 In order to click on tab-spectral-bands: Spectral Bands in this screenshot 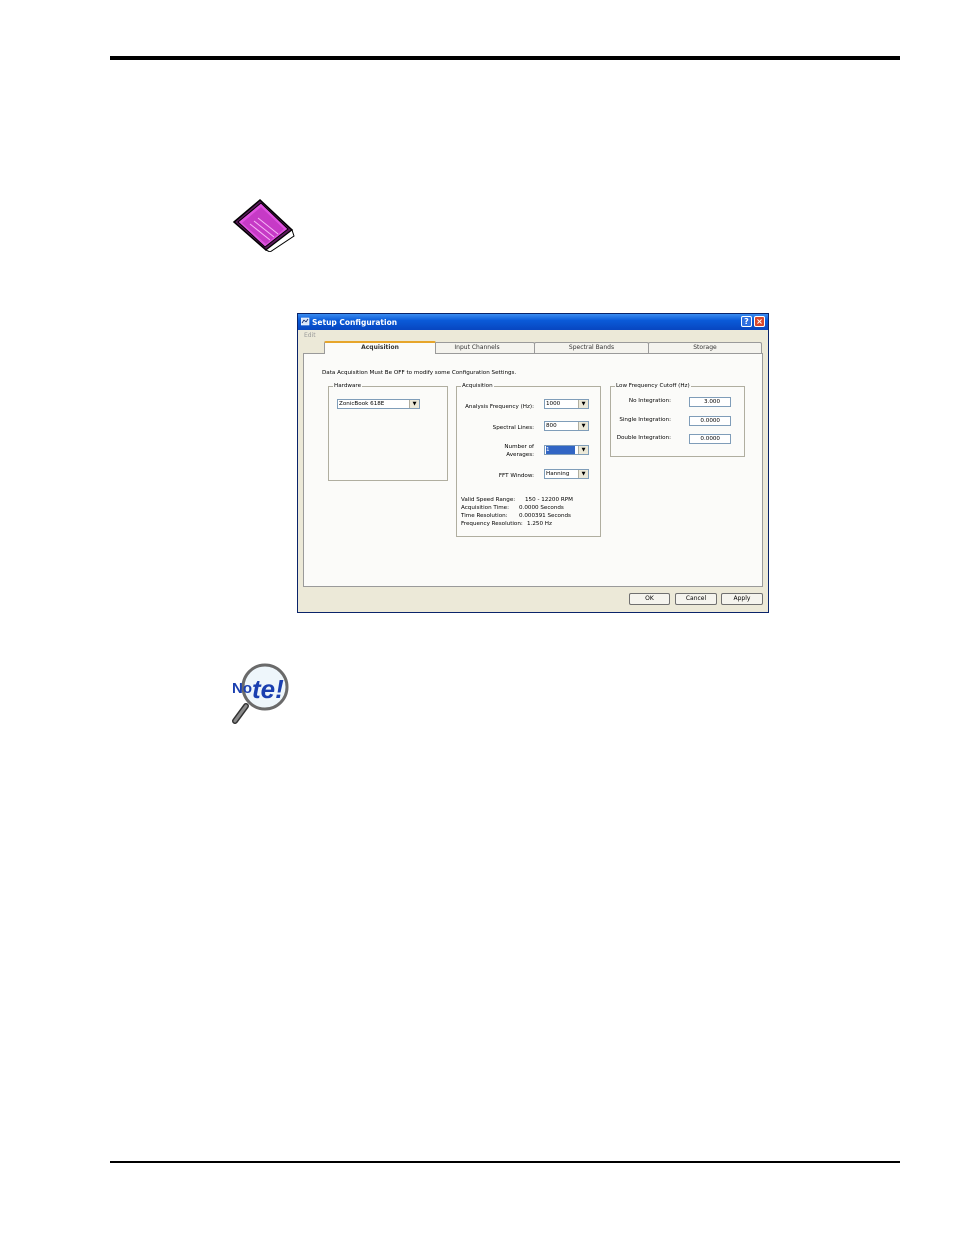, I will do `click(591, 347)`.